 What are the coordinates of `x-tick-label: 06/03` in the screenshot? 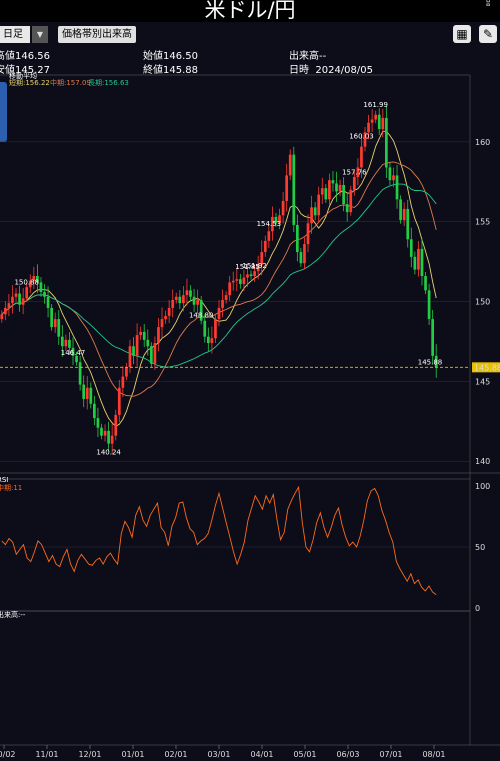 It's located at (347, 754).